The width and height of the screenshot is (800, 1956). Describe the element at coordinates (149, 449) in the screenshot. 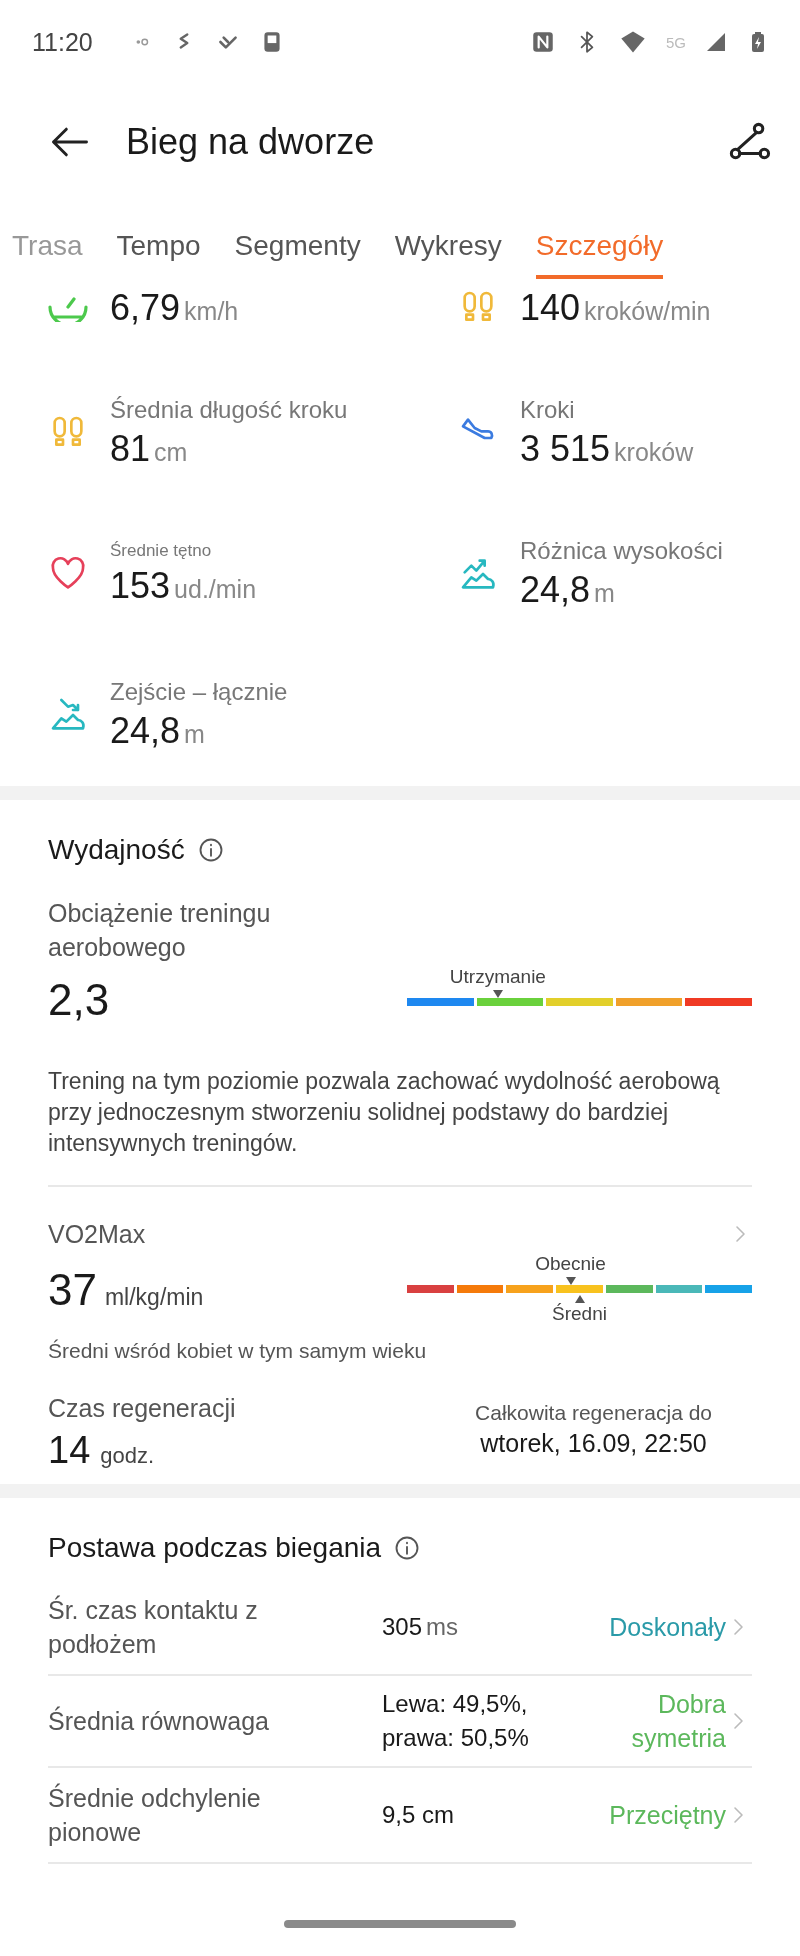

I see `stat-value: 81 cm` at that location.